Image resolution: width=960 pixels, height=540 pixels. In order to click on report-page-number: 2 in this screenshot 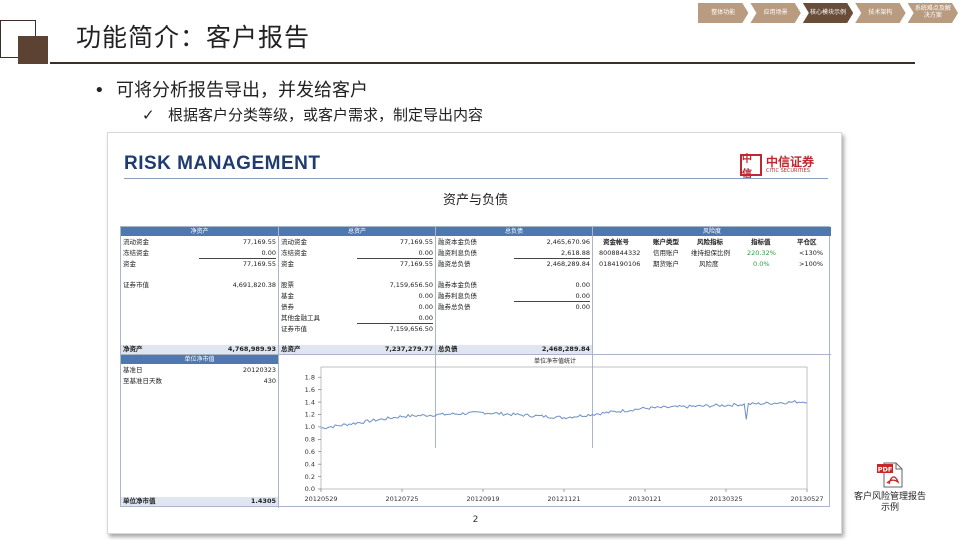, I will do `click(475, 520)`.